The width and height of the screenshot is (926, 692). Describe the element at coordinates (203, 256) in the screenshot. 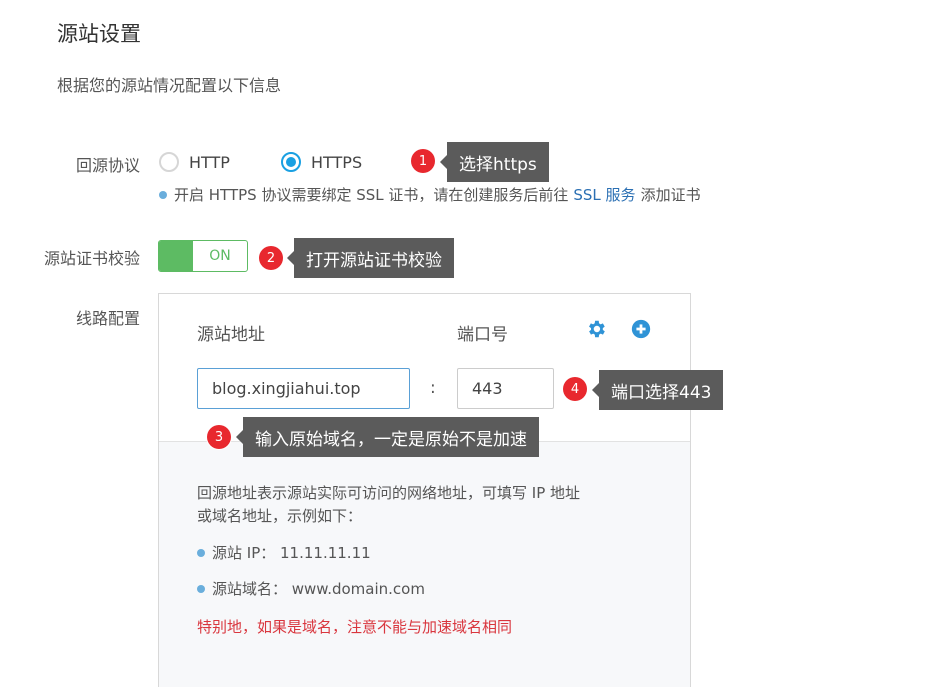

I see `cert-check-toggle: ON` at that location.